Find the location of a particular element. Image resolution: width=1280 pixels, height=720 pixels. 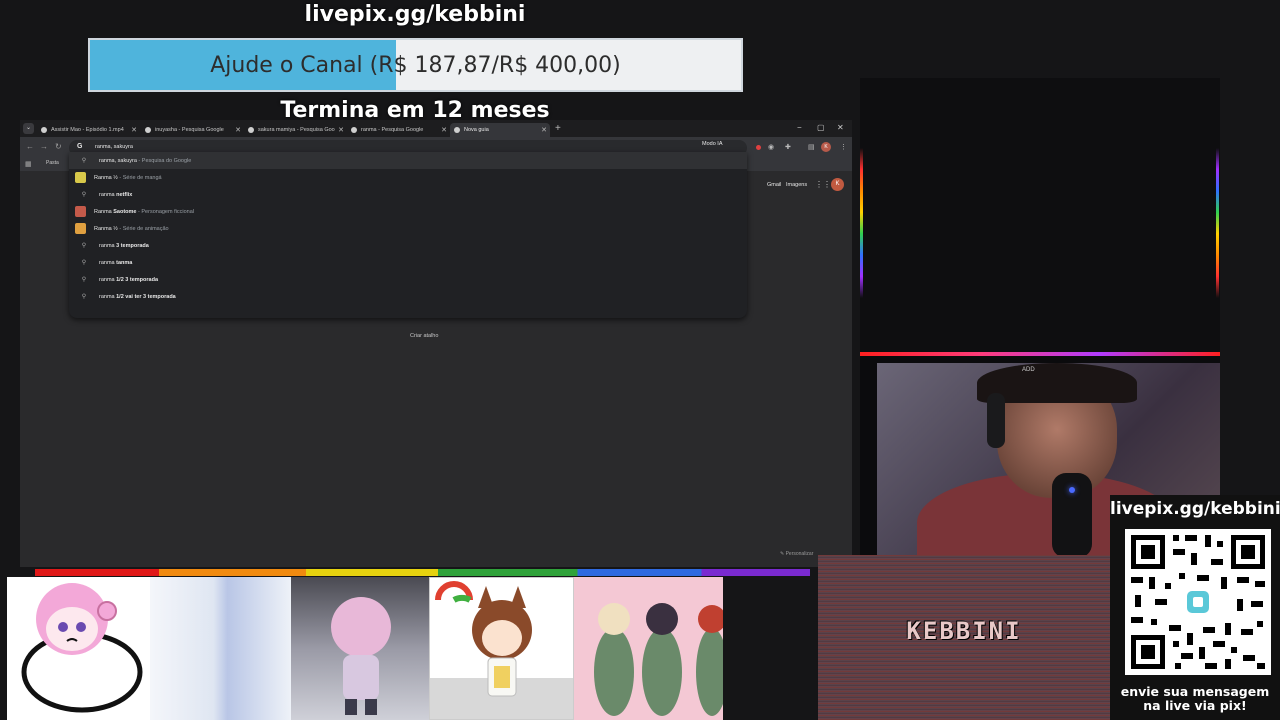

headset is located at coordinates (996, 420).